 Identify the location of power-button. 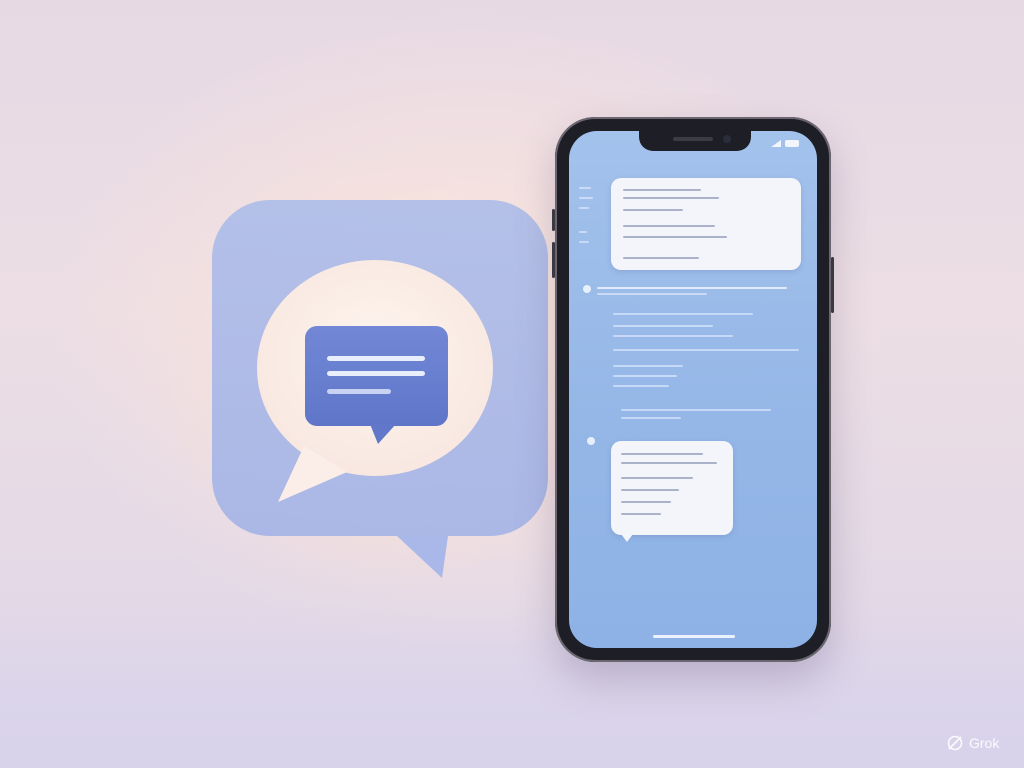
(832, 285).